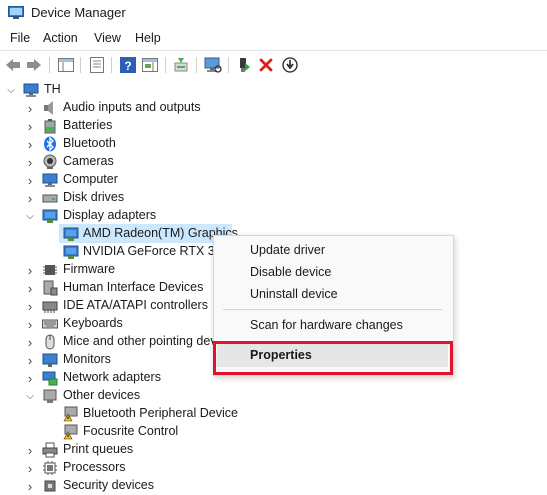  I want to click on network-adapter-icon, so click(50, 378).